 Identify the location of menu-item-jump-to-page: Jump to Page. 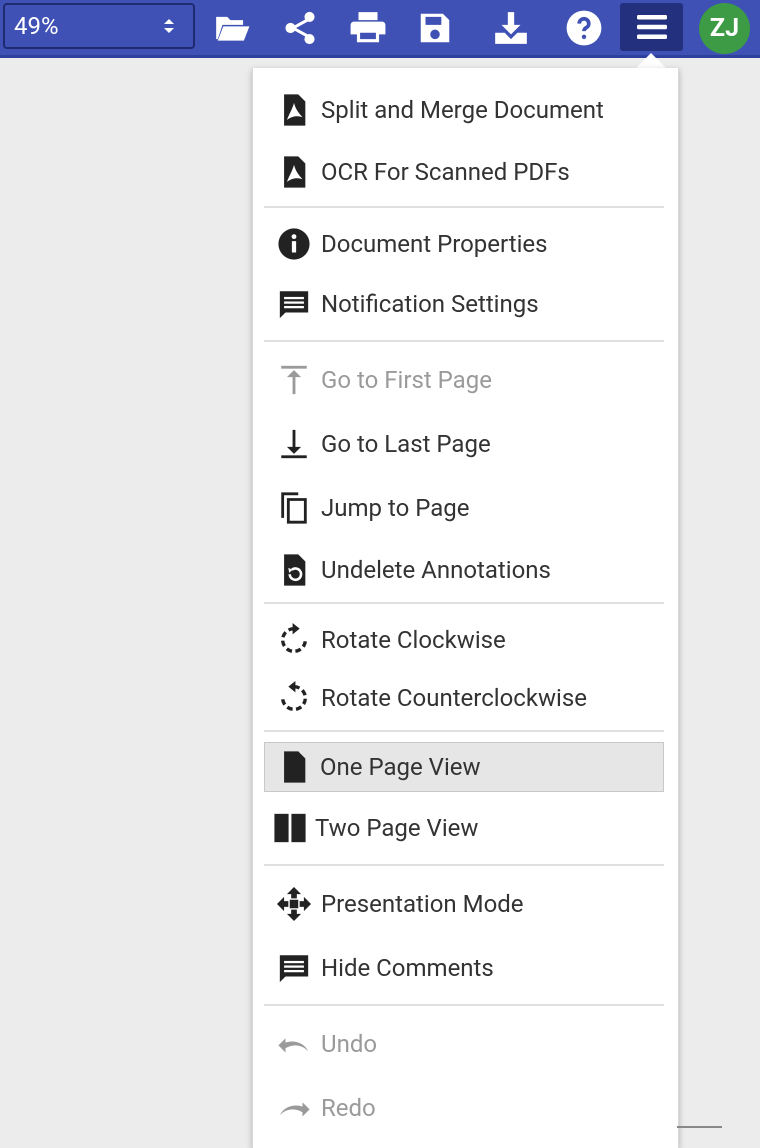
(464, 508).